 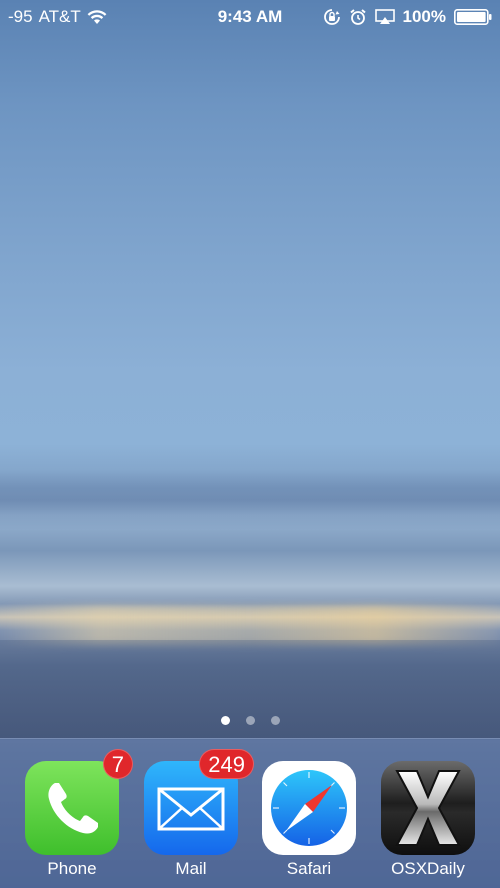 What do you see at coordinates (250, 500) in the screenshot?
I see `wallpaper-cloud-band` at bounding box center [250, 500].